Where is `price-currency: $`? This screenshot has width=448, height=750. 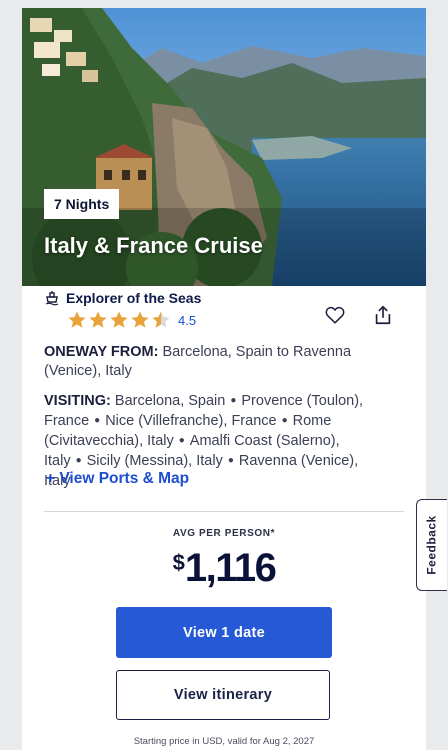
price-currency: $ is located at coordinates (178, 562).